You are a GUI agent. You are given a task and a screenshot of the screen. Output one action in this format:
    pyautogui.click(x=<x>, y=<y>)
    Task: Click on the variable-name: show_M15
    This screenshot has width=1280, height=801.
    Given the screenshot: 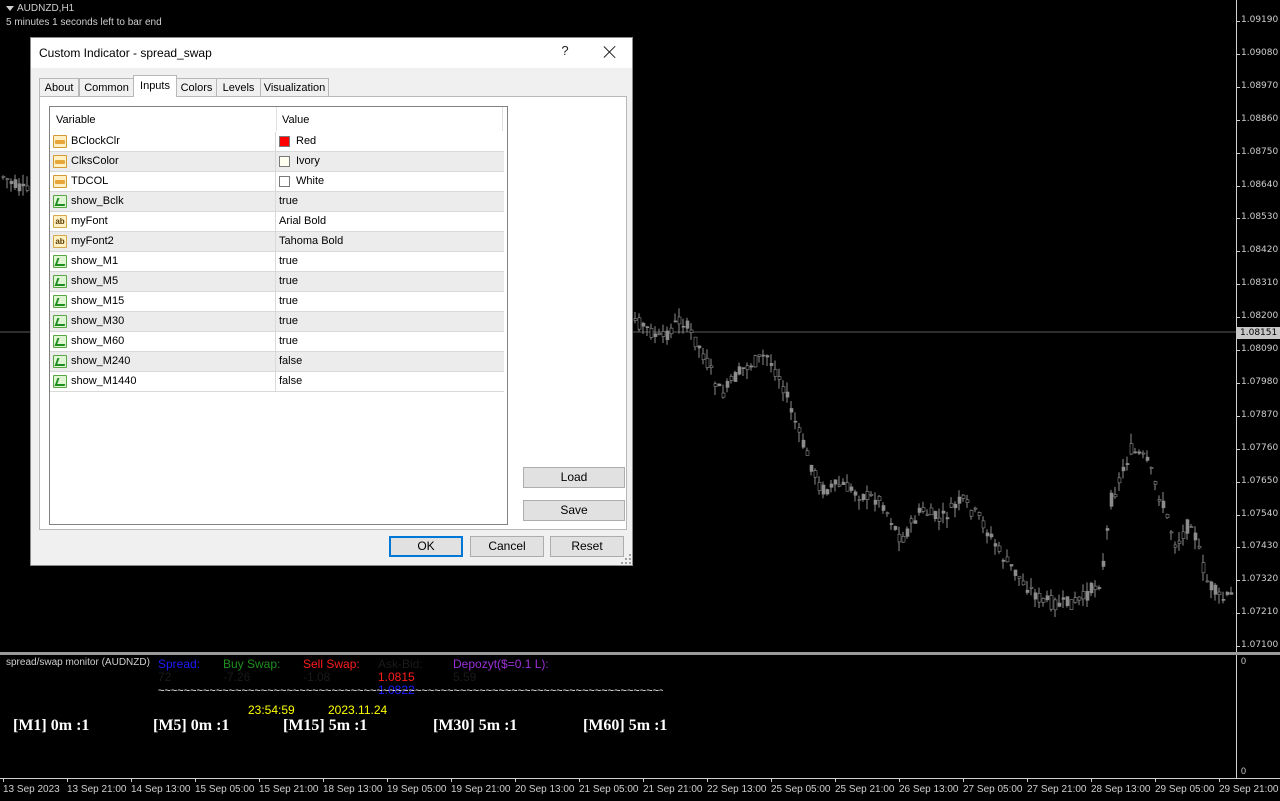 What is the action you would take?
    pyautogui.click(x=98, y=301)
    